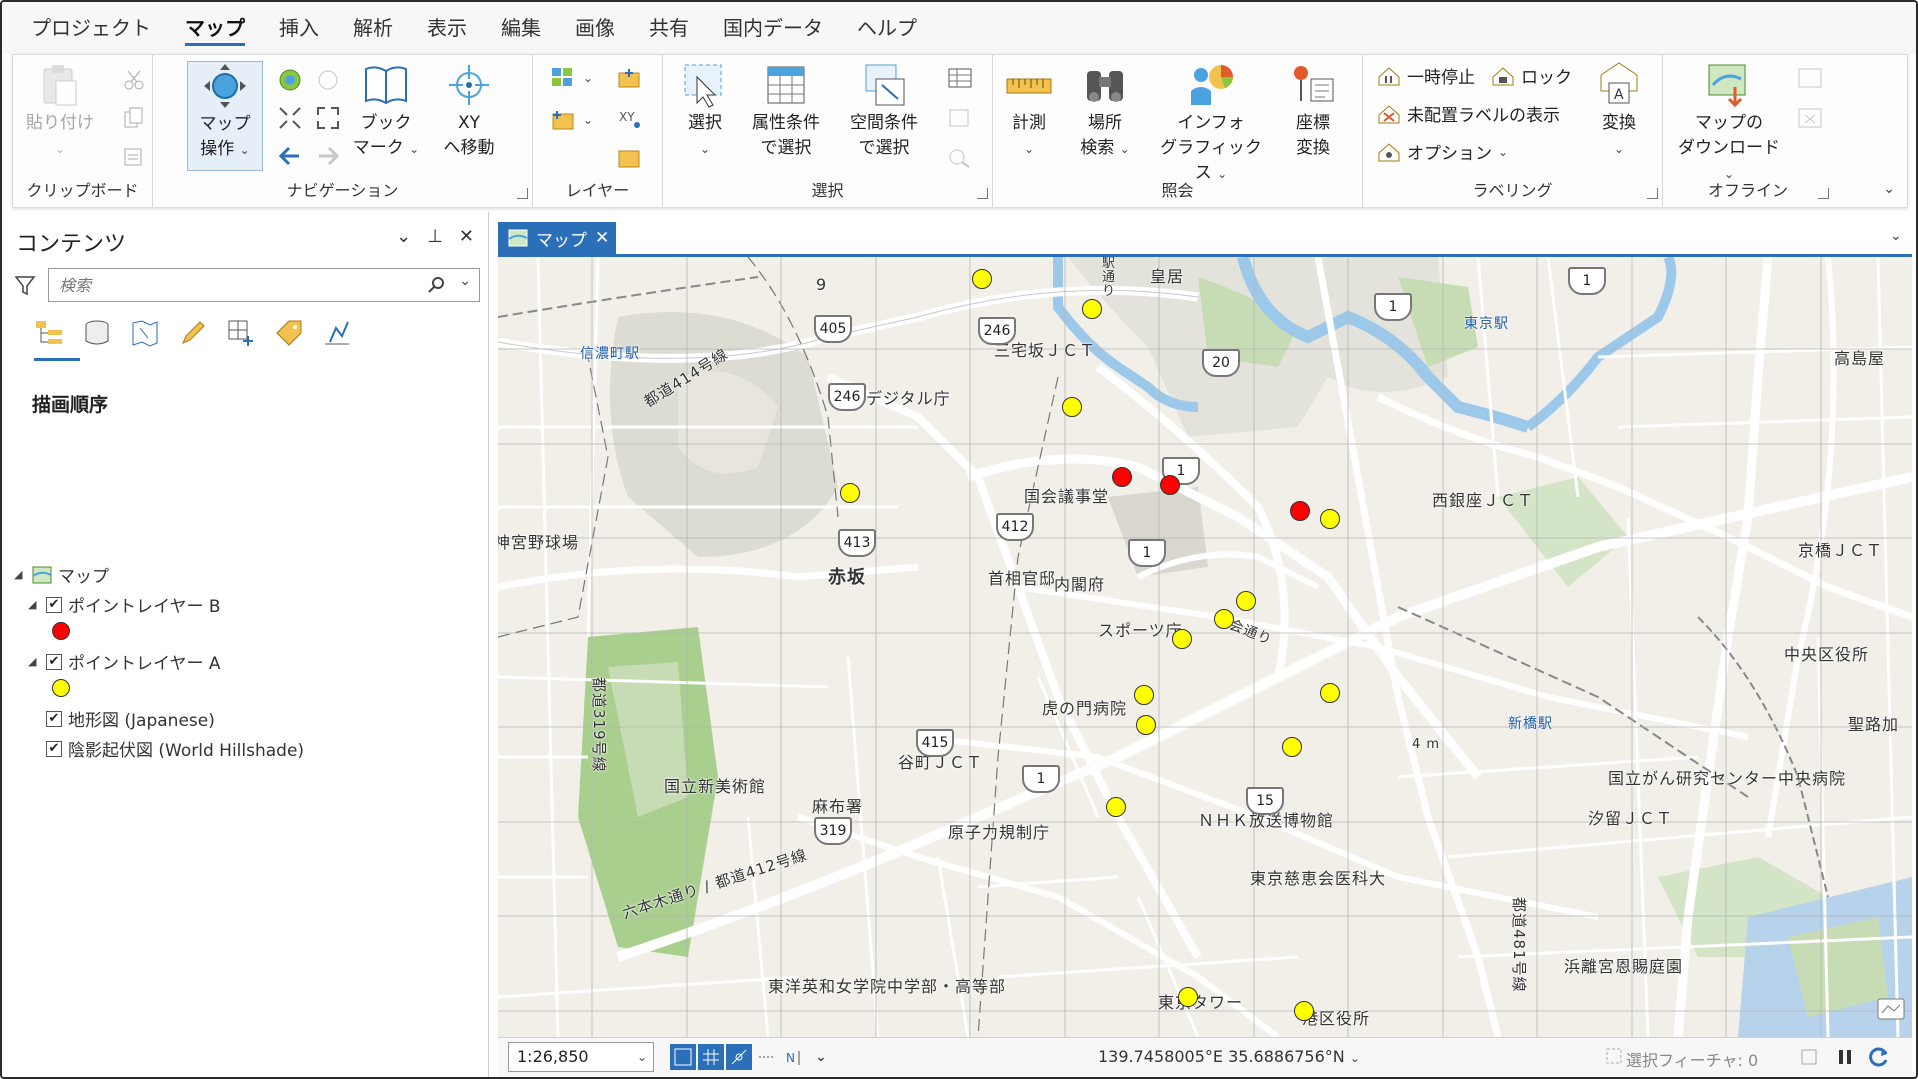 The width and height of the screenshot is (1918, 1079). Describe the element at coordinates (49, 333) in the screenshot. I see `drawing-order-icon` at that location.